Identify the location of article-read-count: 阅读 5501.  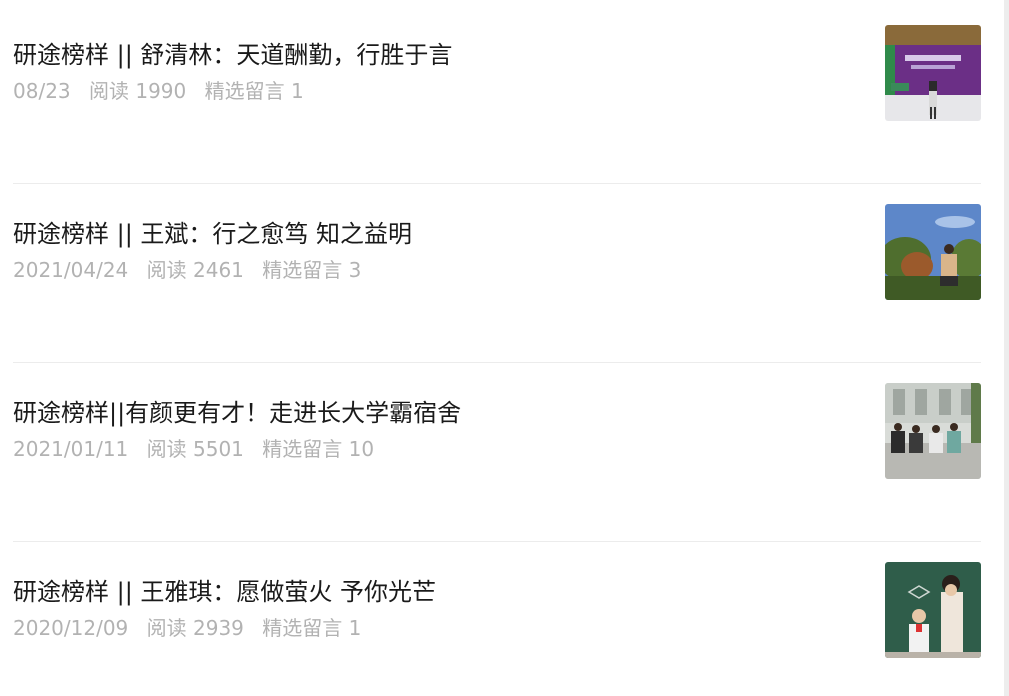
(195, 449).